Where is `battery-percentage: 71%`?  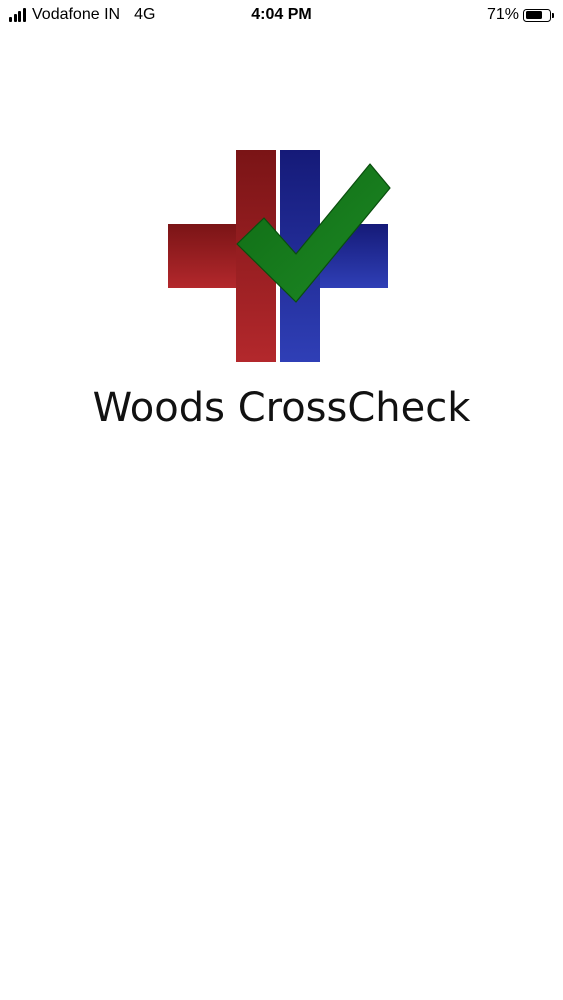
battery-percentage: 71% is located at coordinates (502, 14).